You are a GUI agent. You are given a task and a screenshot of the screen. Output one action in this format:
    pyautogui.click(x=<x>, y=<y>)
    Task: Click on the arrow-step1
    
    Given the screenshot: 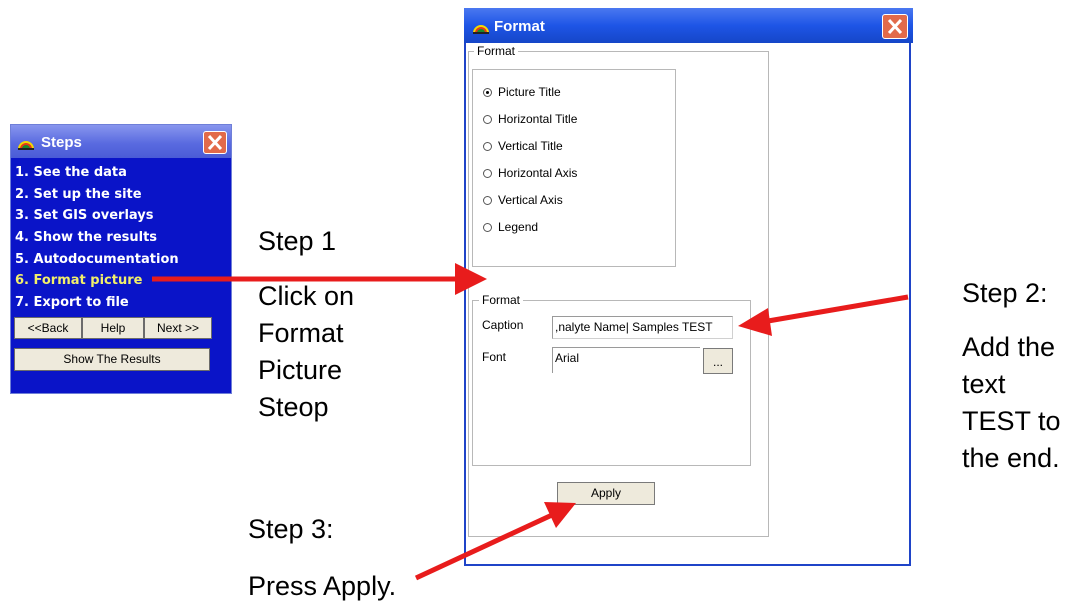 What is the action you would take?
    pyautogui.click(x=319, y=279)
    